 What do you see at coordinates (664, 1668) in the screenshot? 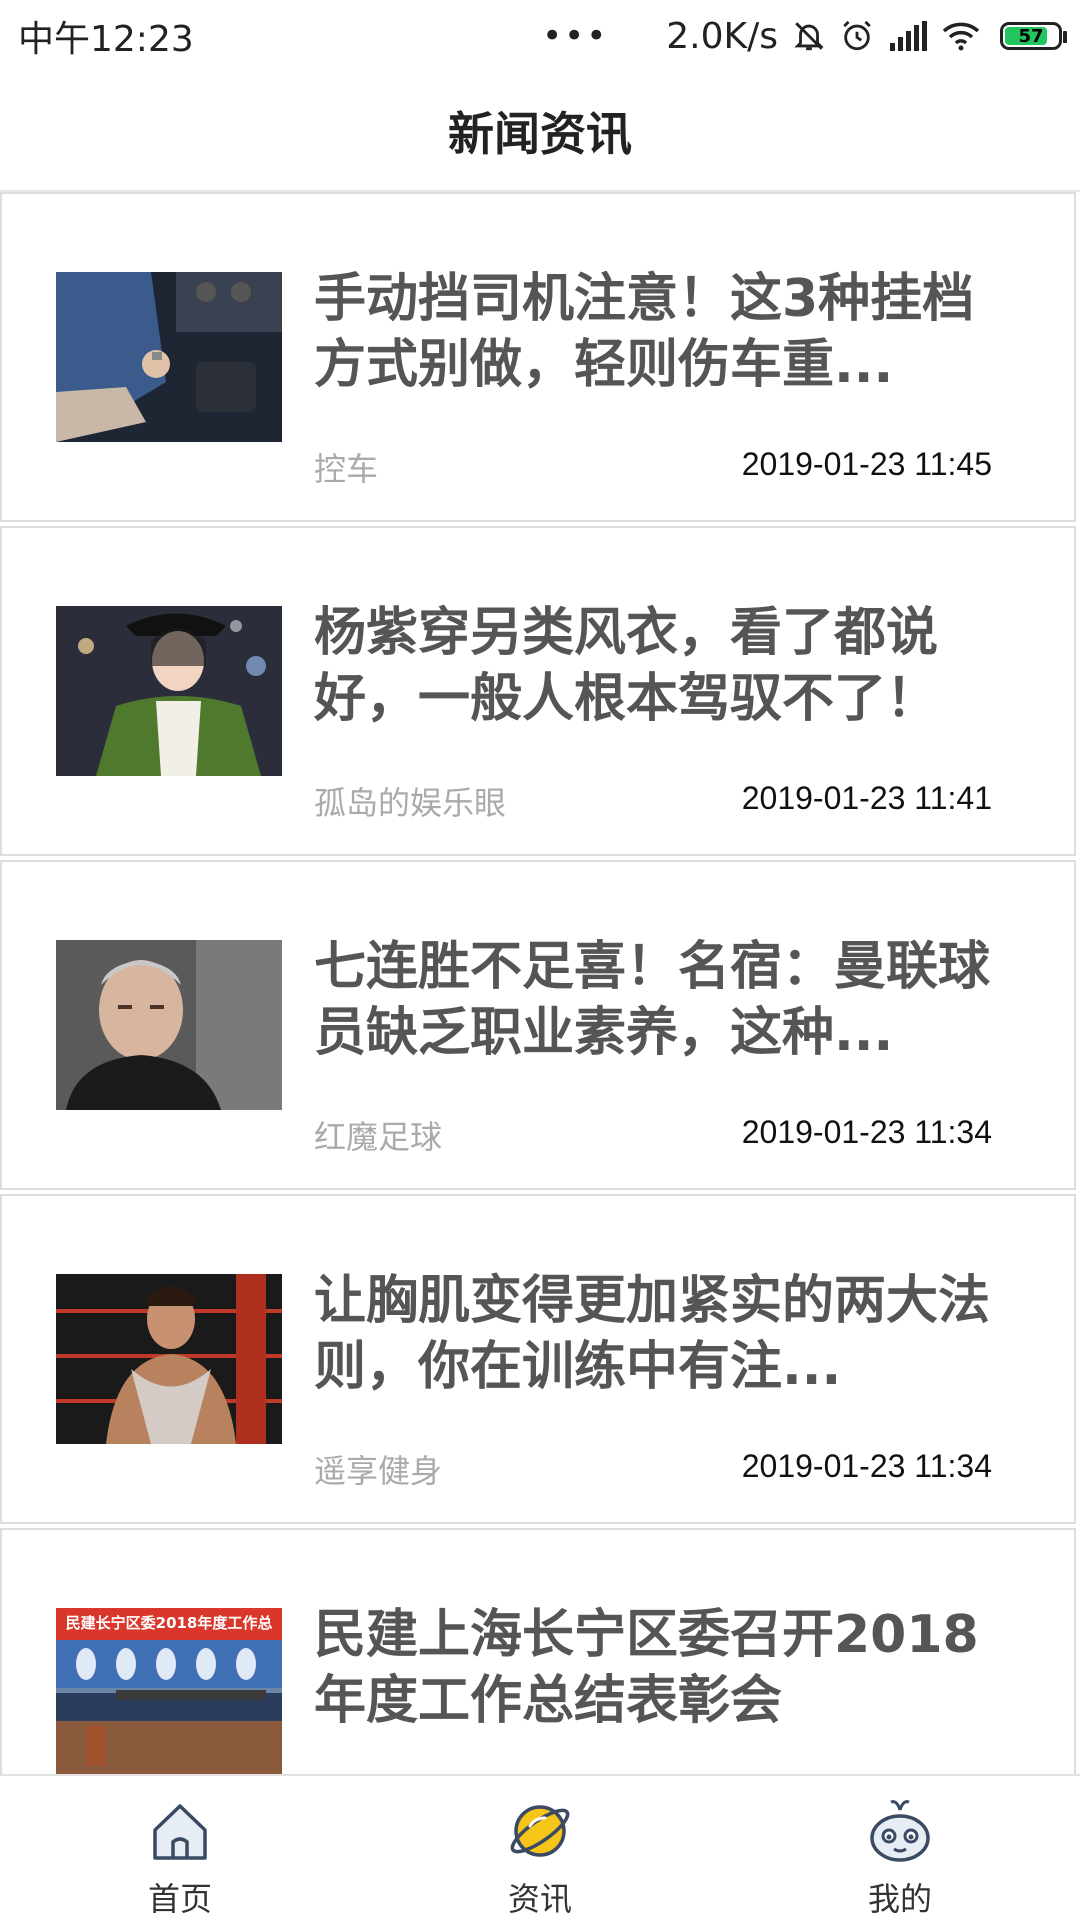
I see `news-title: 民建上海长宁区委召开2018年度工作总结表彰会` at bounding box center [664, 1668].